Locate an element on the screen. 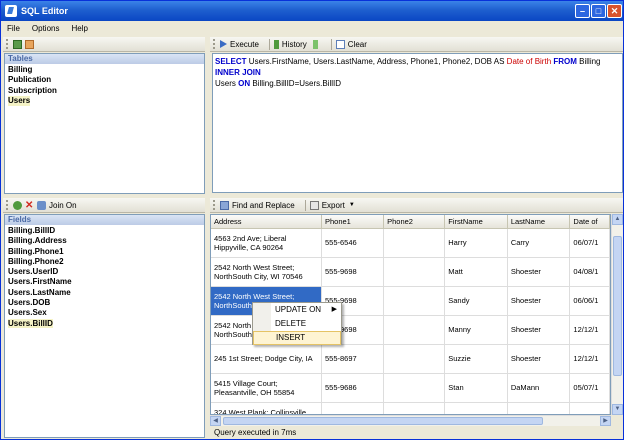 This screenshot has height=440, width=624. find-replace-button: Find and Replace is located at coordinates (257, 205).